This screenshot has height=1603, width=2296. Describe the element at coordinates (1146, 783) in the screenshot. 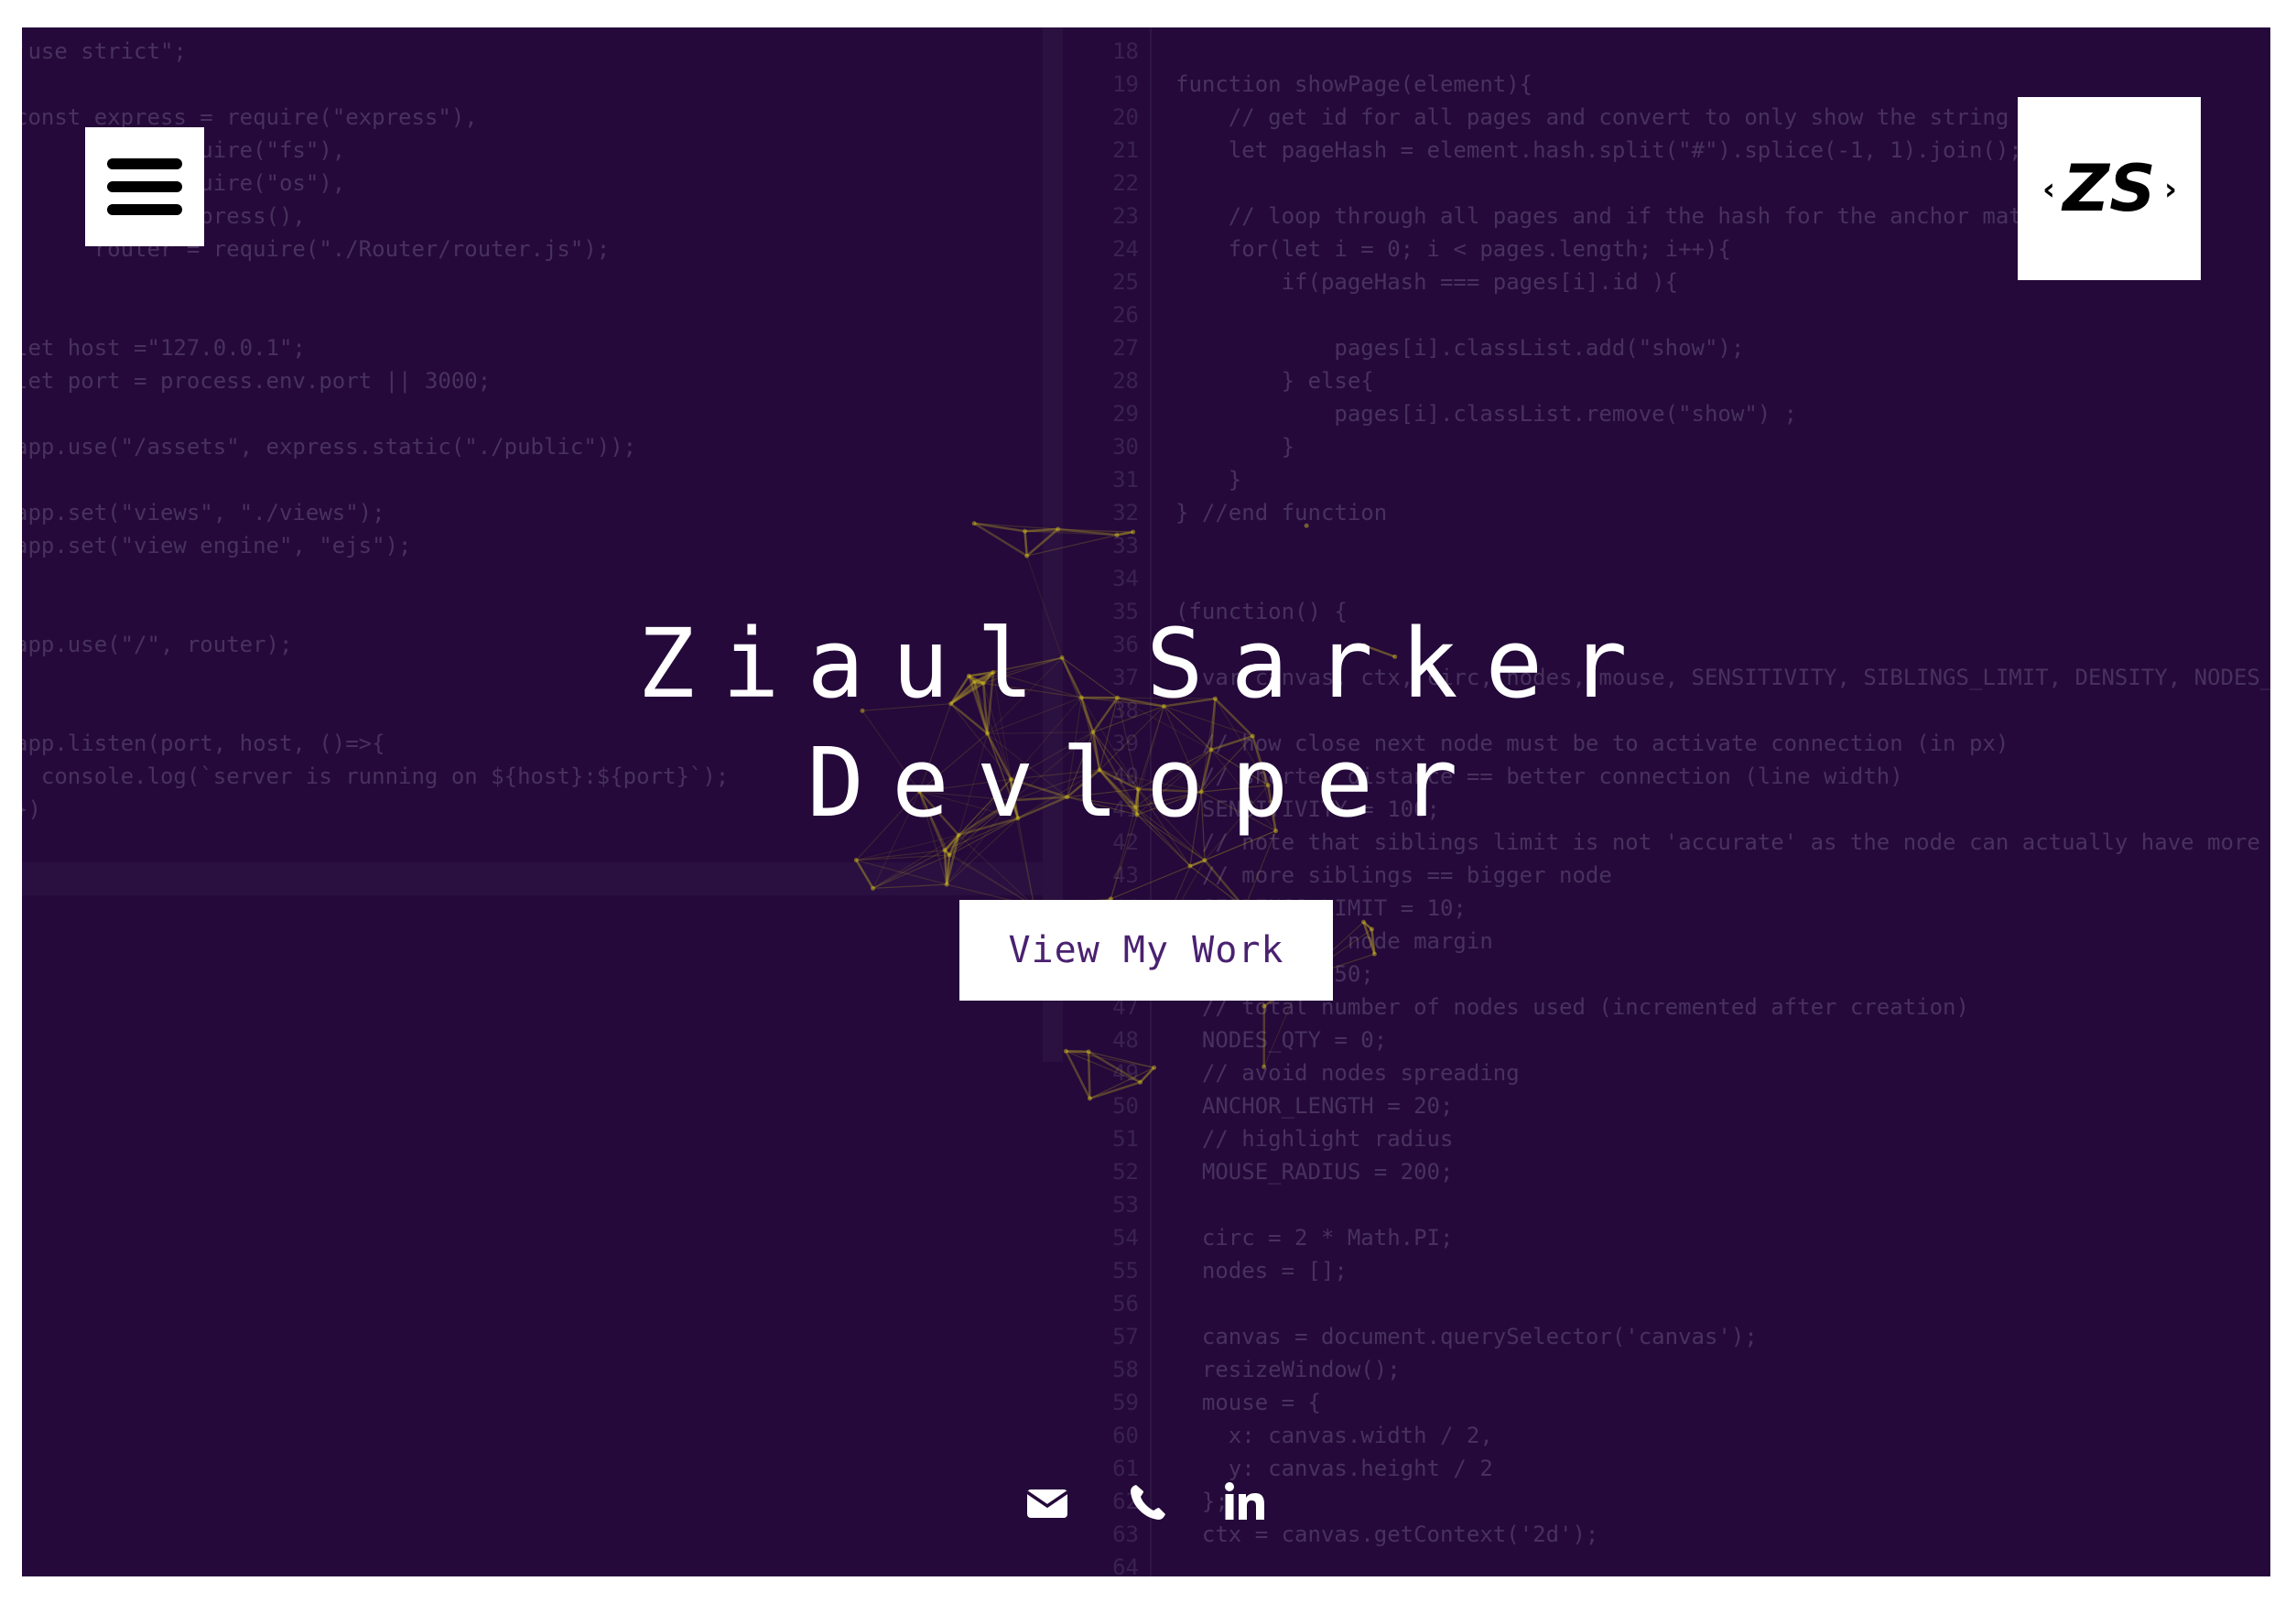

I see `hero-role: Devloper` at that location.